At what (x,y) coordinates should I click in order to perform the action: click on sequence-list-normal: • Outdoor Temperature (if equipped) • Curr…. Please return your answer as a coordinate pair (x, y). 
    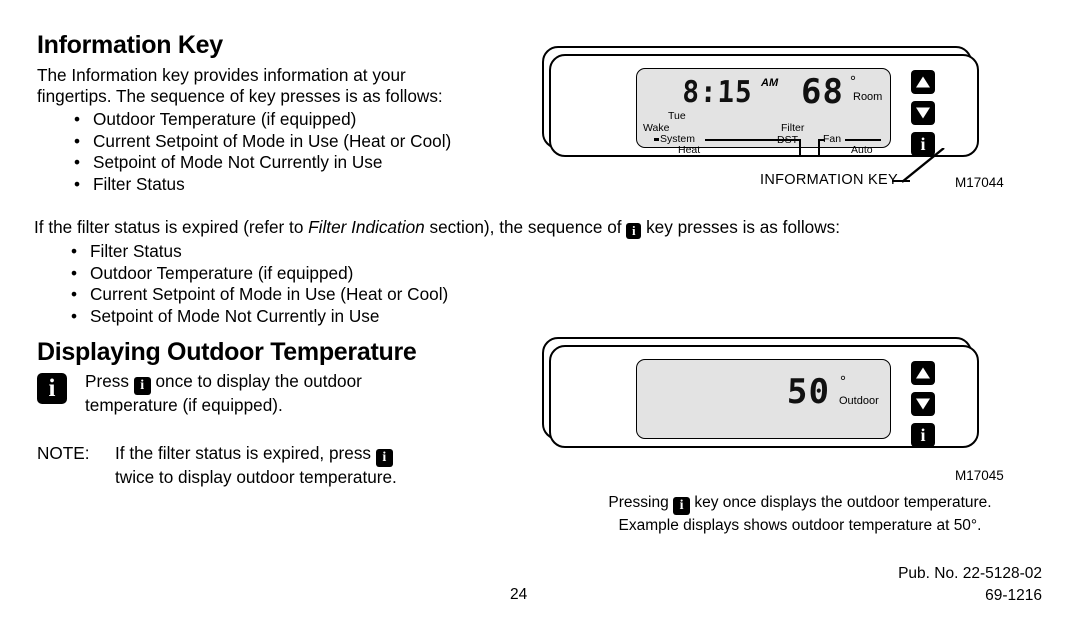
    Looking at the image, I should click on (287, 152).